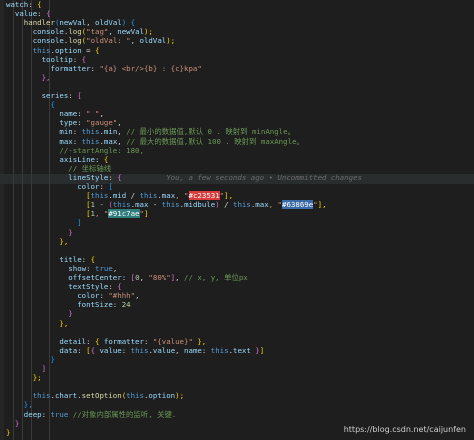 The width and height of the screenshot is (474, 440). What do you see at coordinates (59, 168) in the screenshot?
I see `code-token: // 坐标轴线` at bounding box center [59, 168].